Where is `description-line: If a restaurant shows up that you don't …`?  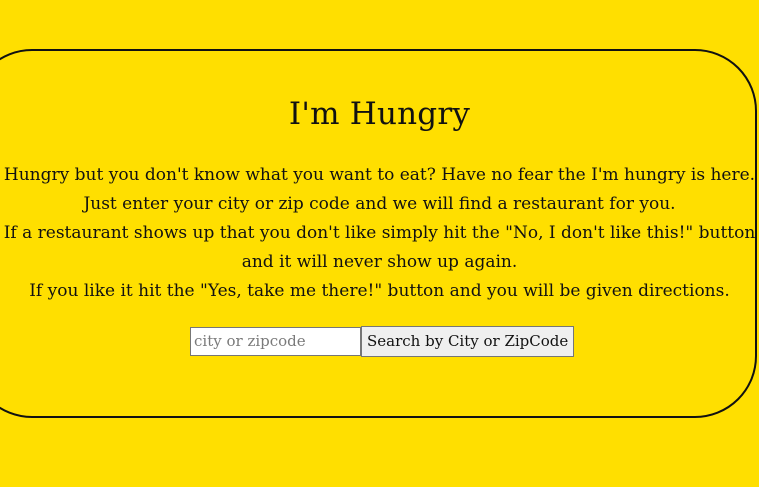 description-line: If a restaurant shows up that you don't … is located at coordinates (379, 233).